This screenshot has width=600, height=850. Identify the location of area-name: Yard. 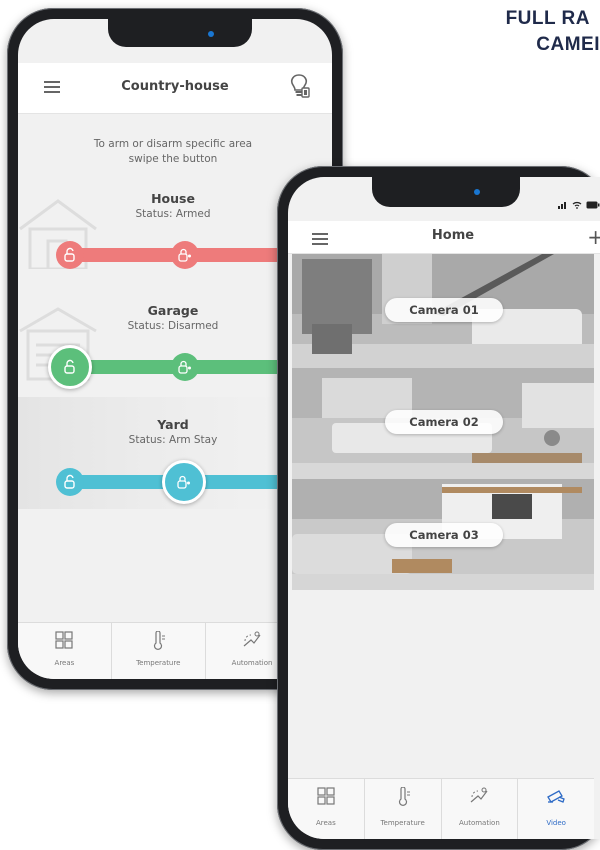
(173, 424).